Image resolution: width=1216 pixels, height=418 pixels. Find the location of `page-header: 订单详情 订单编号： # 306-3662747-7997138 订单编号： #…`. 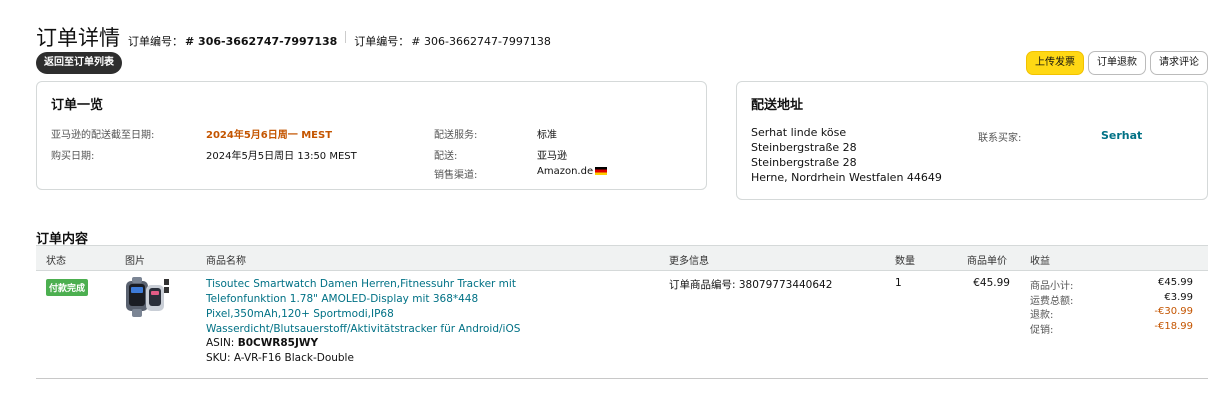

page-header: 订单详情 订单编号： # 306-3662747-7997138 订单编号： #… is located at coordinates (293, 37).